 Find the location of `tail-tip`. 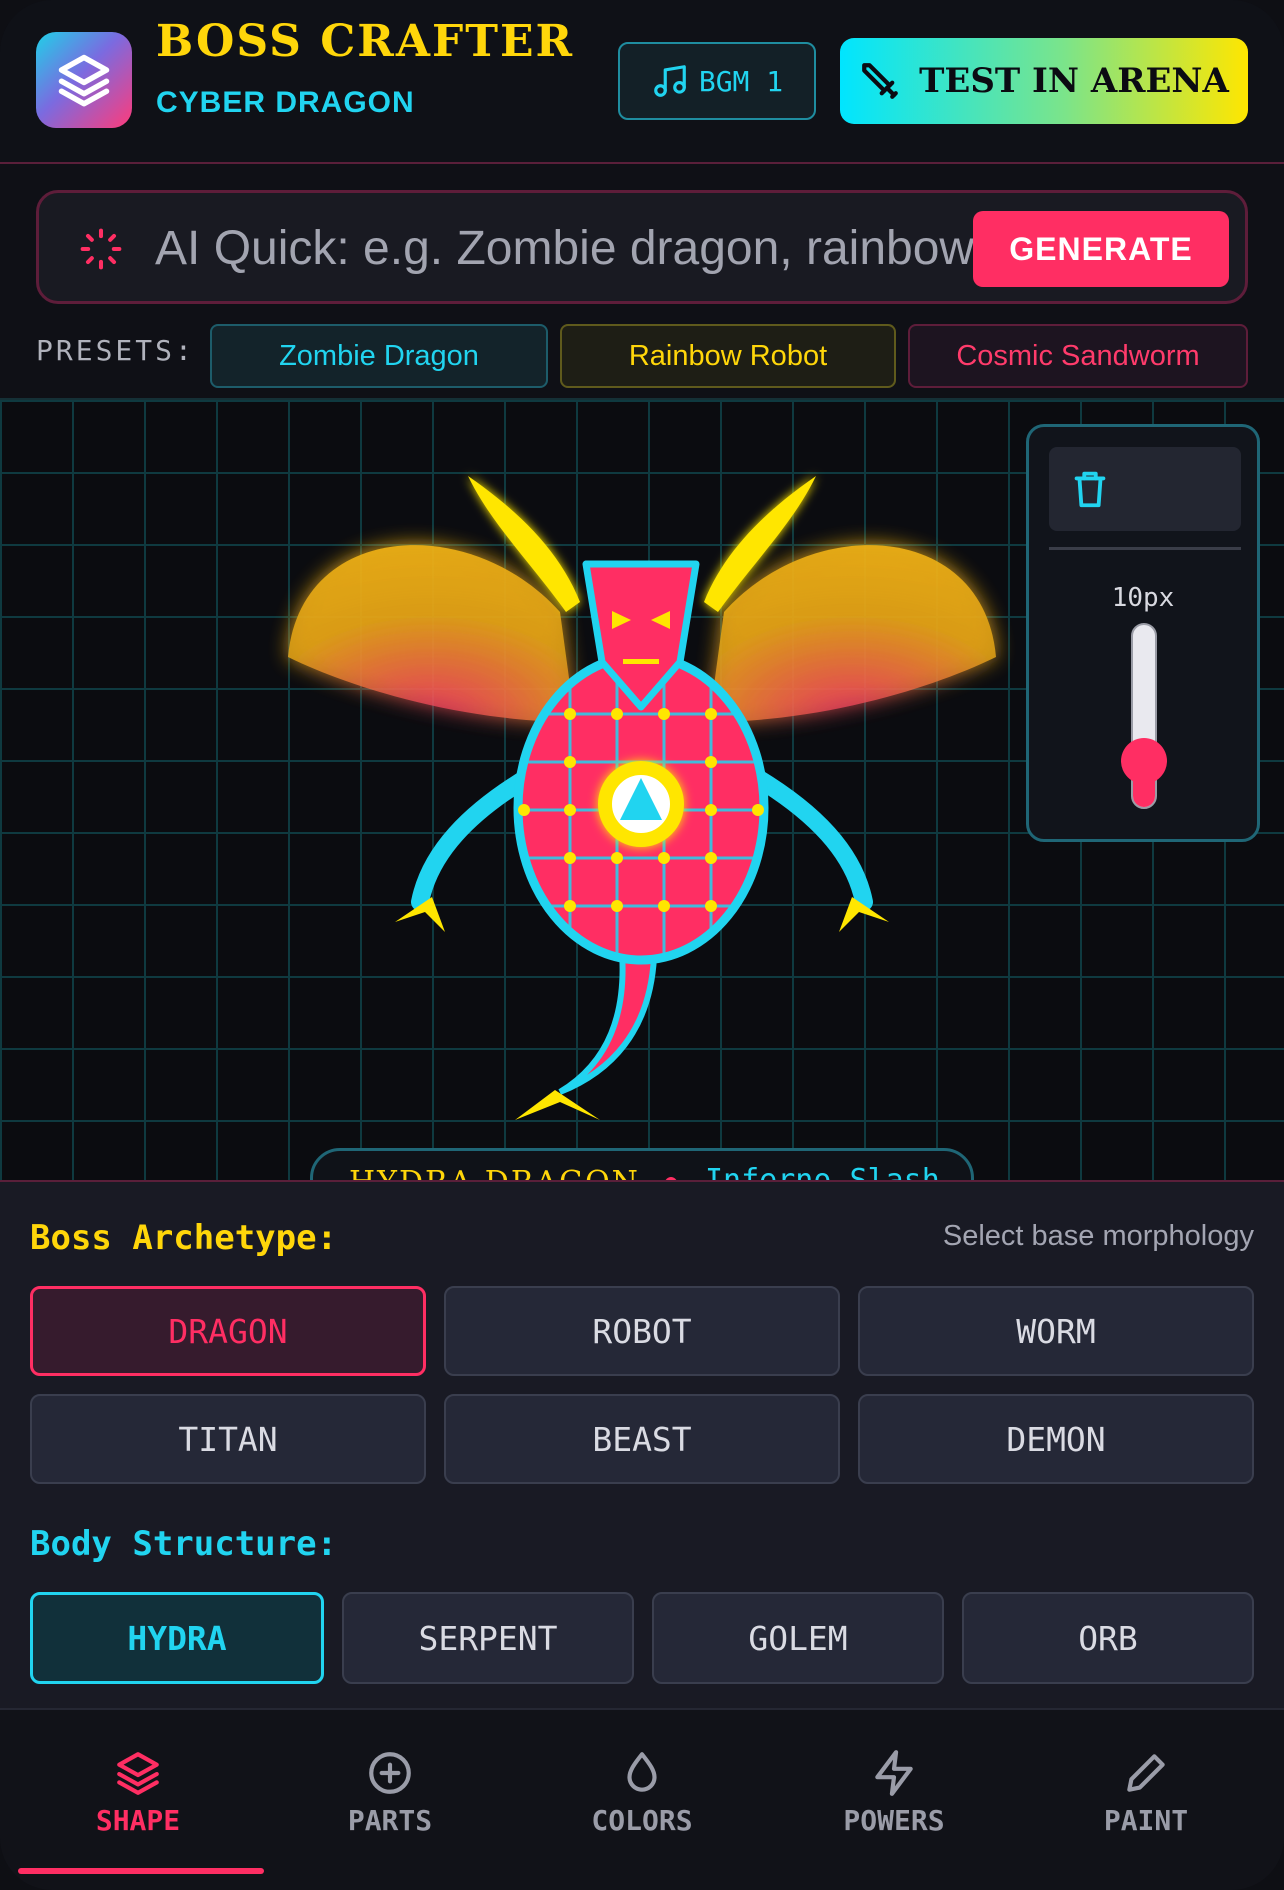

tail-tip is located at coordinates (557, 1105).